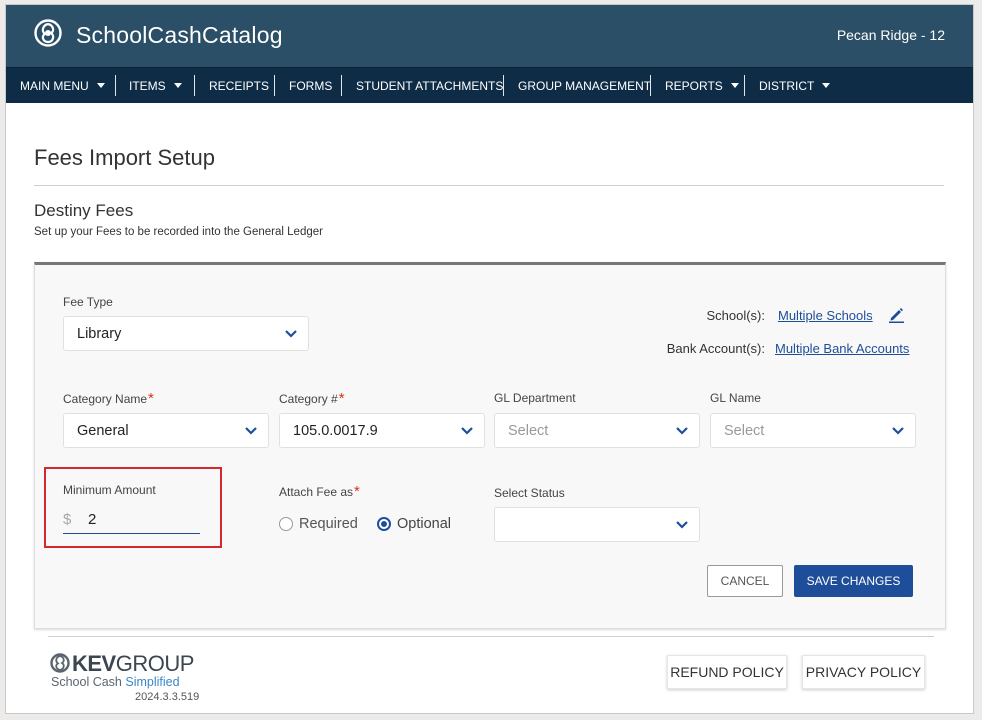 Image resolution: width=982 pixels, height=720 pixels. Describe the element at coordinates (715, 348) in the screenshot. I see `bank-accounts-label: Bank Account(s):` at that location.